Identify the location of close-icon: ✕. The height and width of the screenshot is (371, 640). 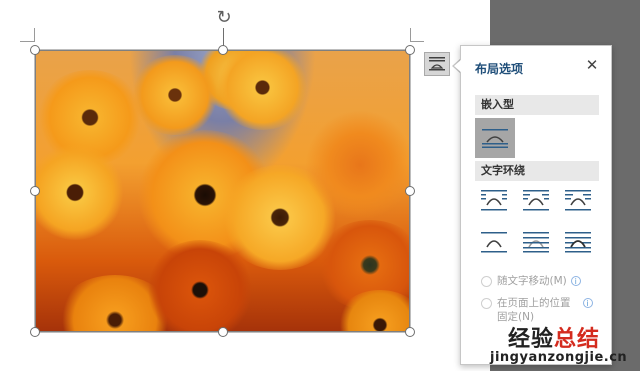
(592, 65).